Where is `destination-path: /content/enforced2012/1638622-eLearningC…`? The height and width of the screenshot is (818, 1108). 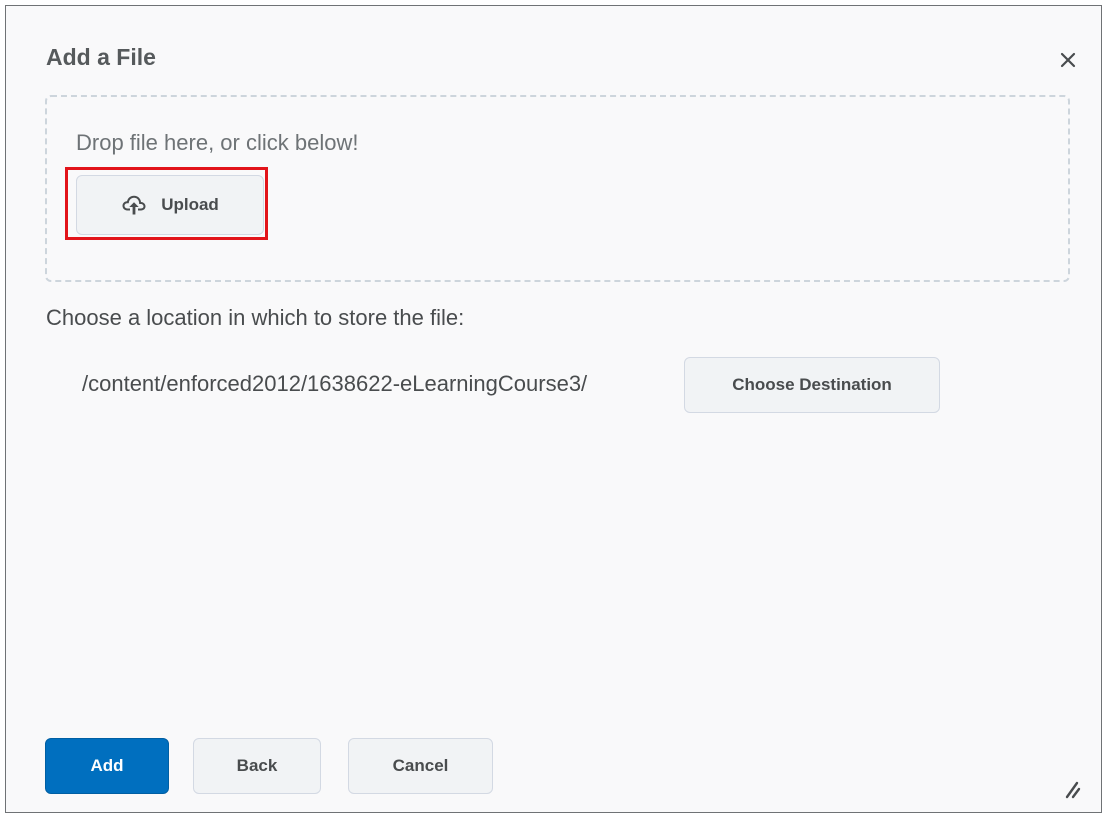
destination-path: /content/enforced2012/1638622-eLearningC… is located at coordinates (335, 383).